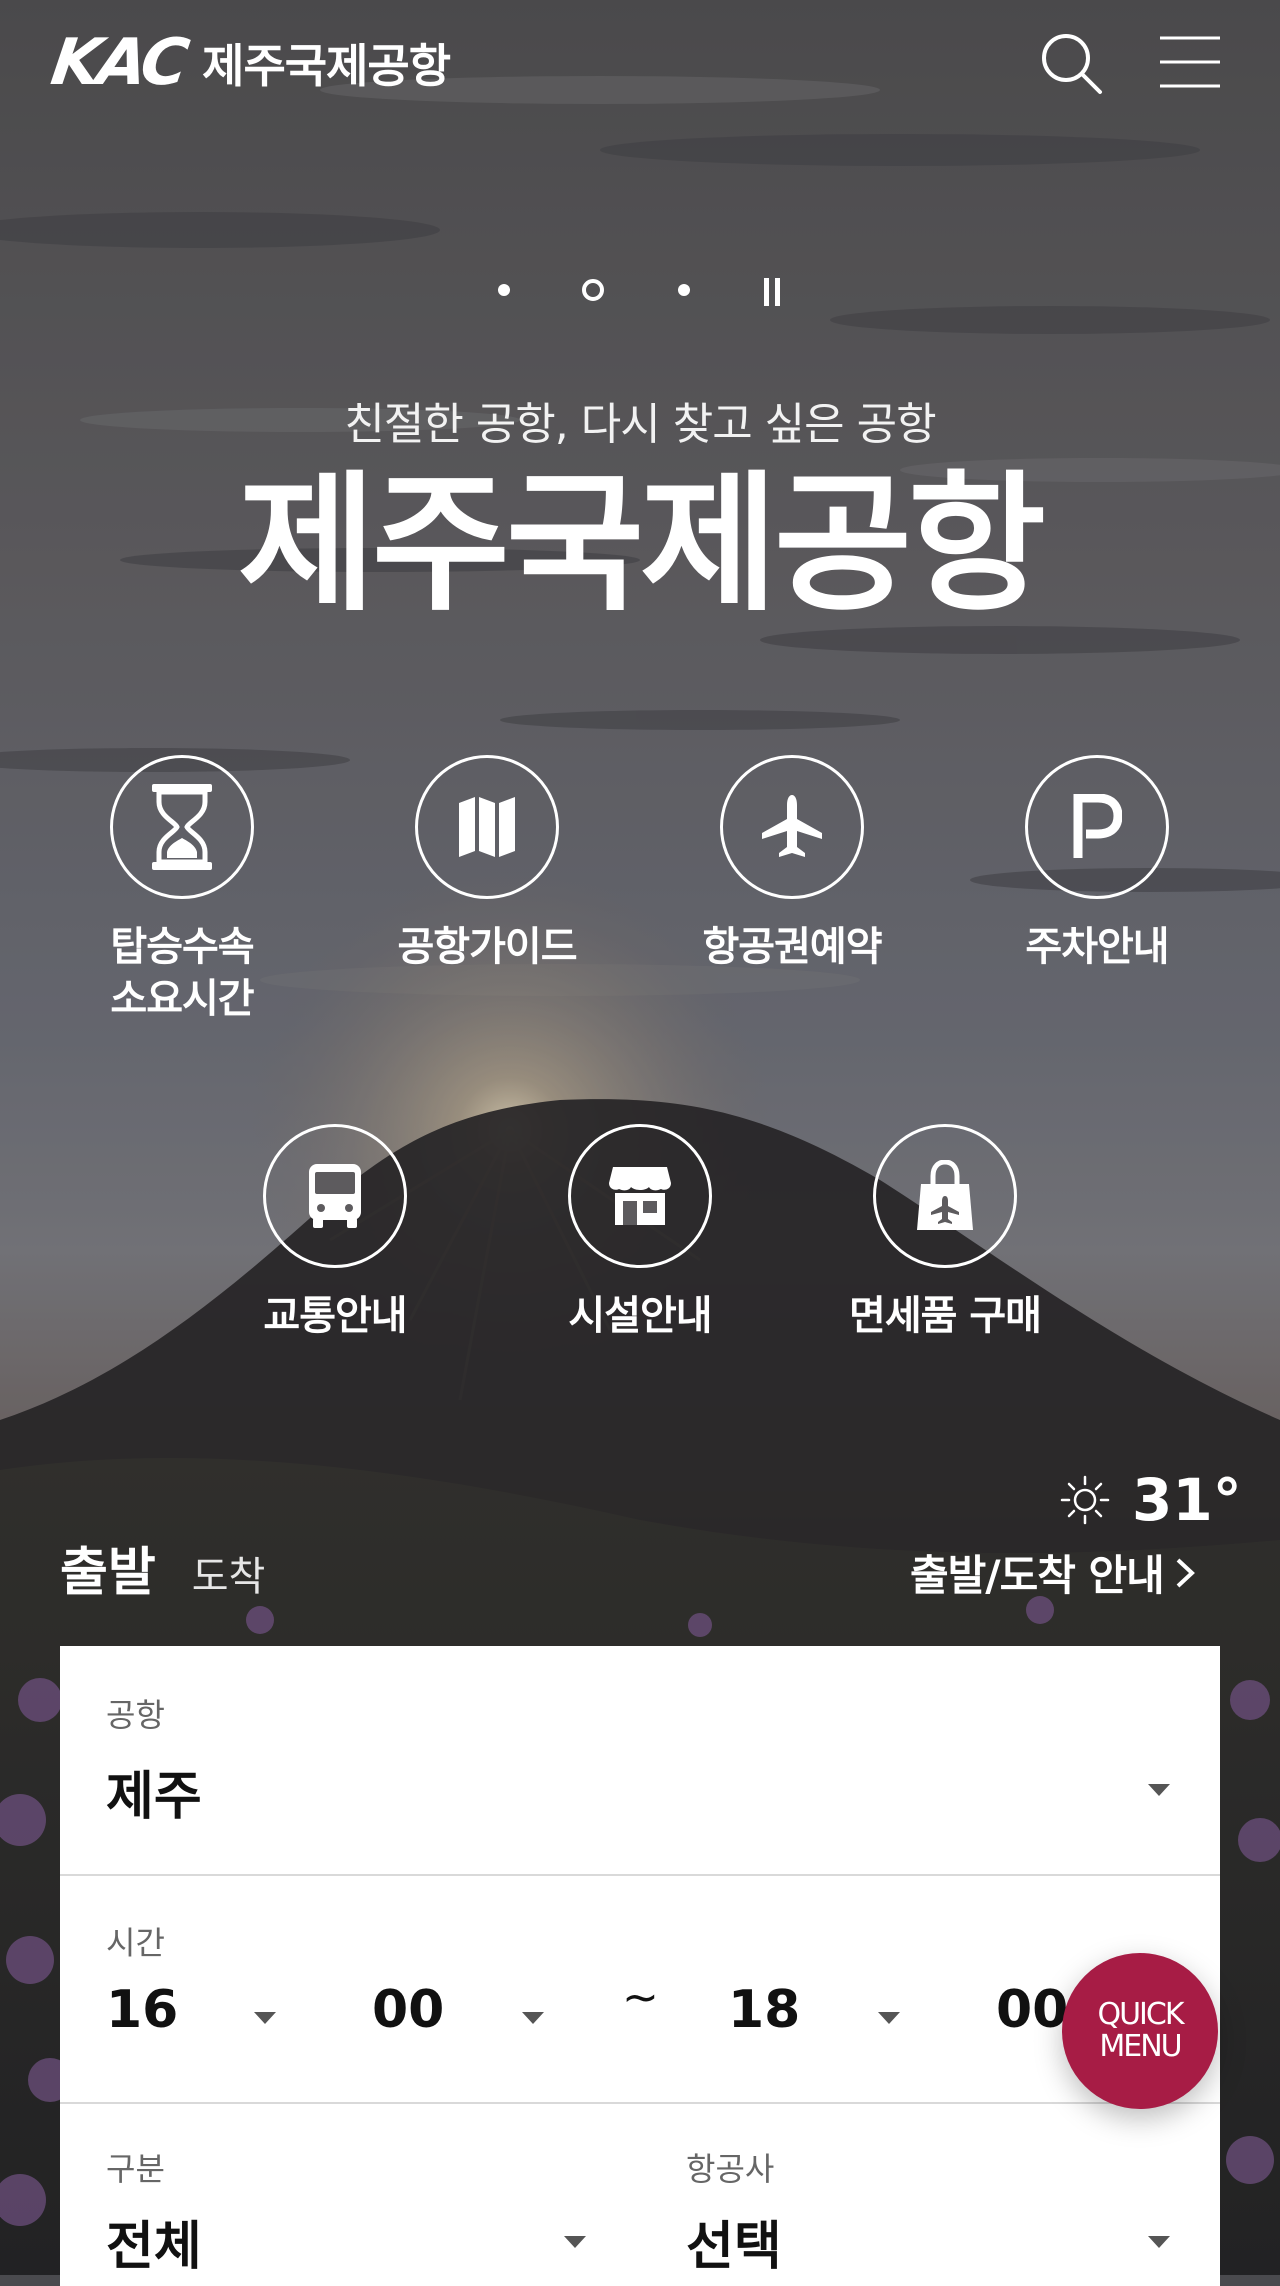 Image resolution: width=1280 pixels, height=2286 pixels. What do you see at coordinates (182, 827) in the screenshot?
I see `hourglass-icon` at bounding box center [182, 827].